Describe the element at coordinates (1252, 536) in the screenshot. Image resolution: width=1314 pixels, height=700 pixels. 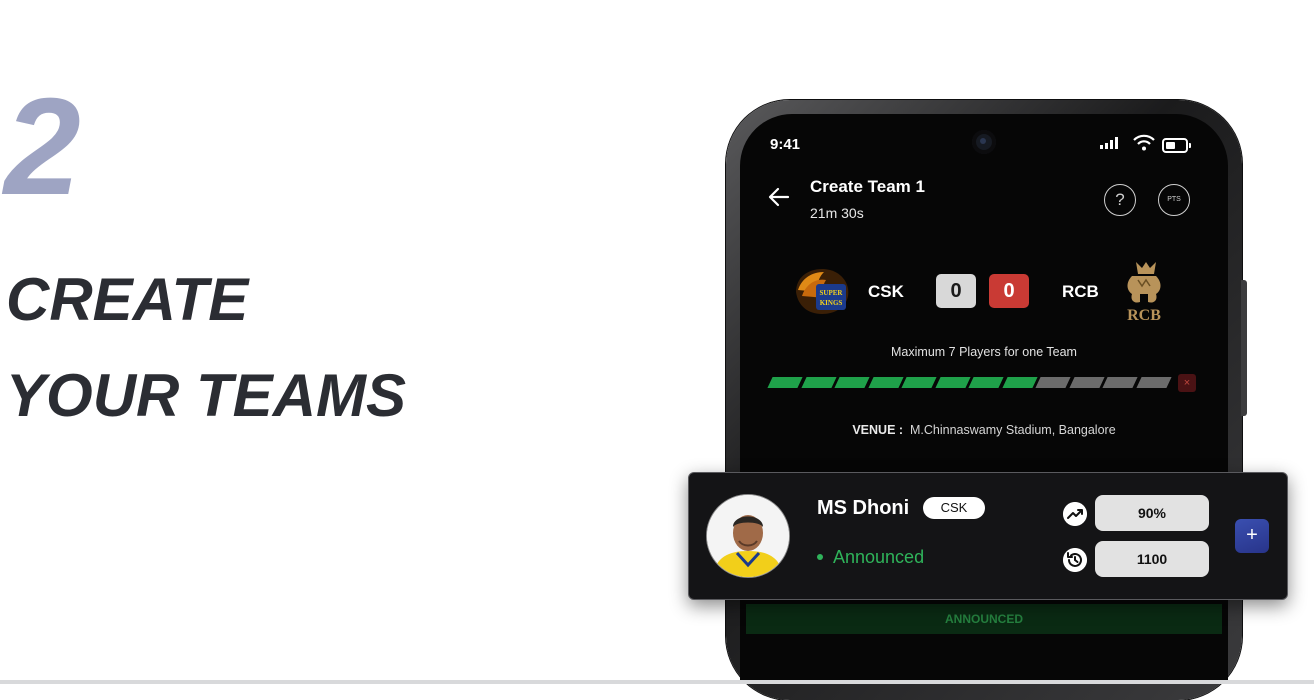
I see `add-player-button: +` at that location.